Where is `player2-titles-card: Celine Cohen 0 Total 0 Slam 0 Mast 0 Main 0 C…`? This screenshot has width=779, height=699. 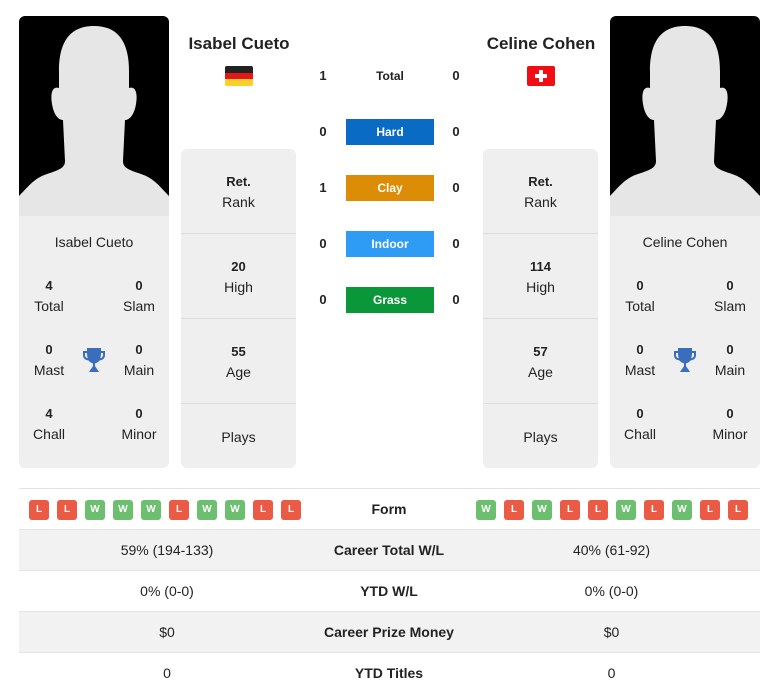
player2-titles-card: Celine Cohen 0 Total 0 Slam 0 Mast 0 Main 0 C… is located at coordinates (685, 342).